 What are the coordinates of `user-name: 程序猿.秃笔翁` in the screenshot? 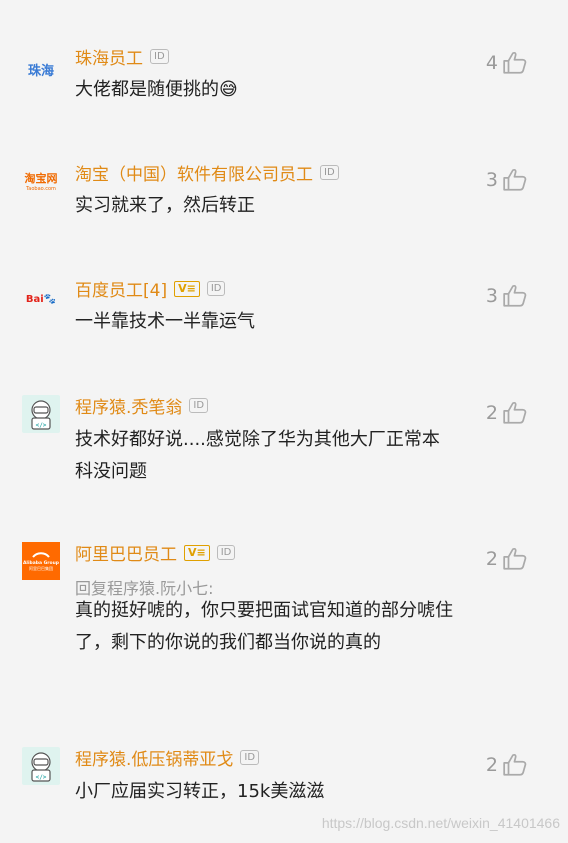 It's located at (128, 405).